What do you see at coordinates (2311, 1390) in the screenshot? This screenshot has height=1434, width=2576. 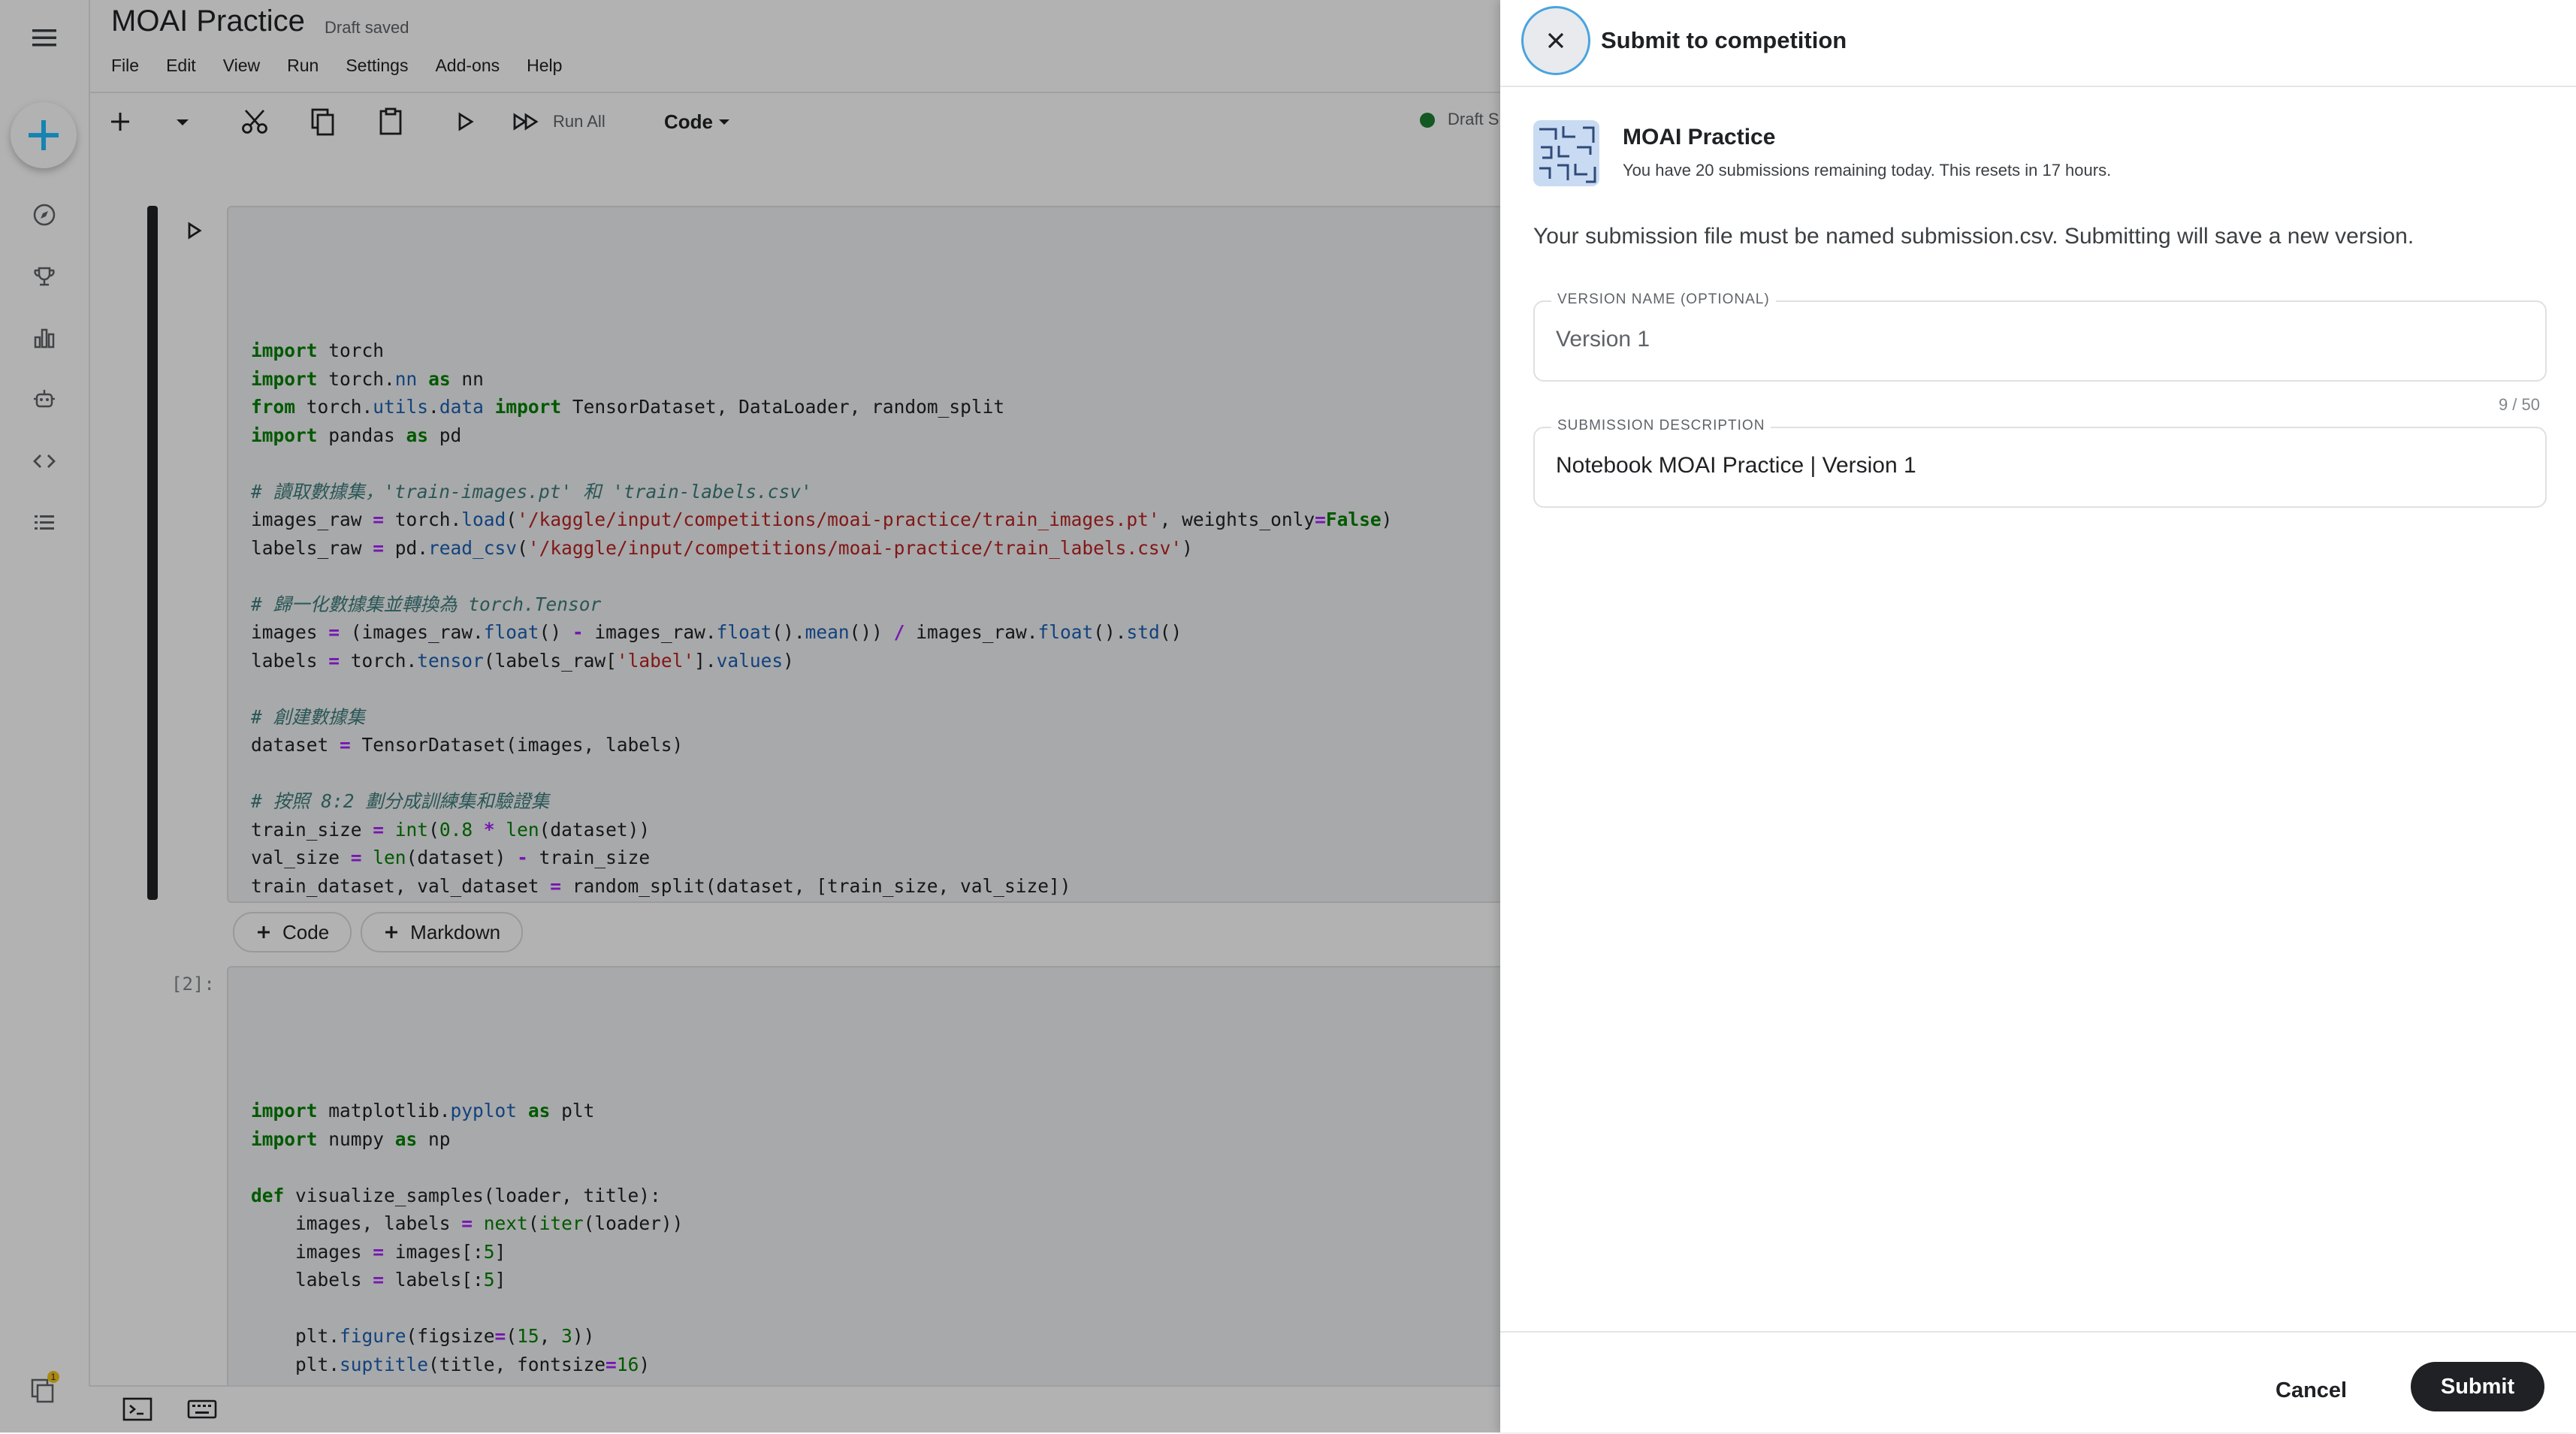 I see `cancel-button: Cancel` at bounding box center [2311, 1390].